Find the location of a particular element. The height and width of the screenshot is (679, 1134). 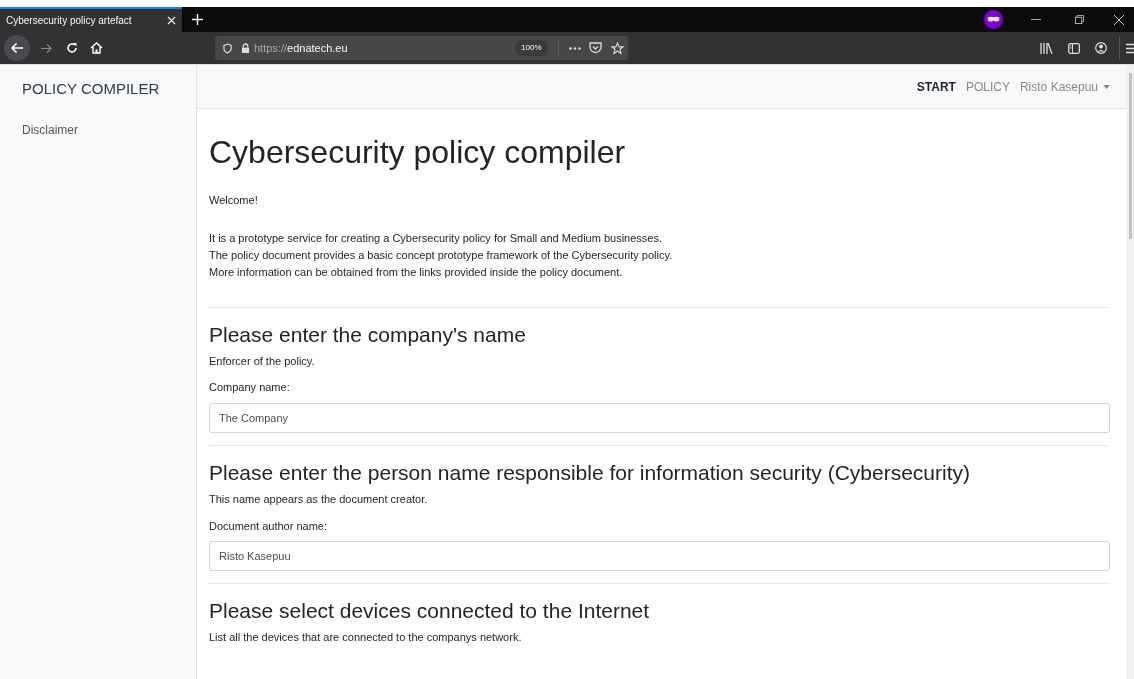

home-icon is located at coordinates (96, 48).